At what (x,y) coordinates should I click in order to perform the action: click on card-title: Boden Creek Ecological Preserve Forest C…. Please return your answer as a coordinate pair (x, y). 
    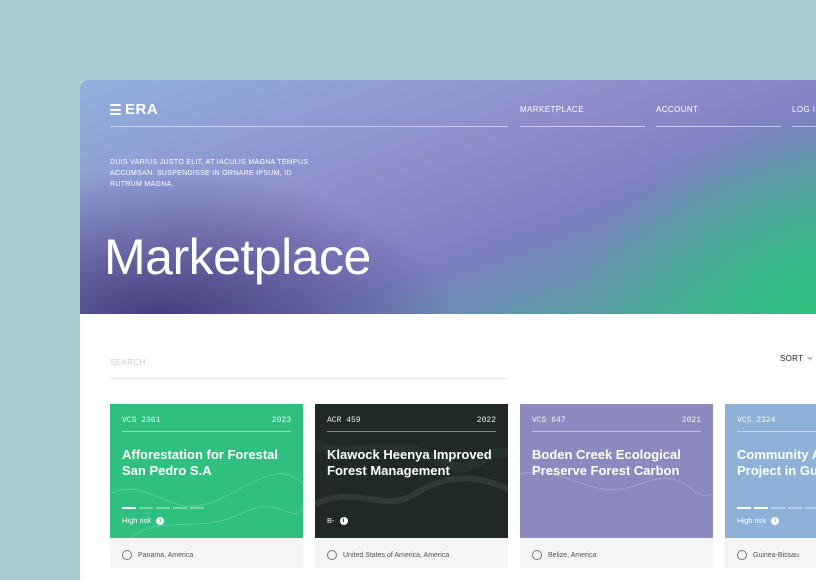
    Looking at the image, I should click on (606, 462).